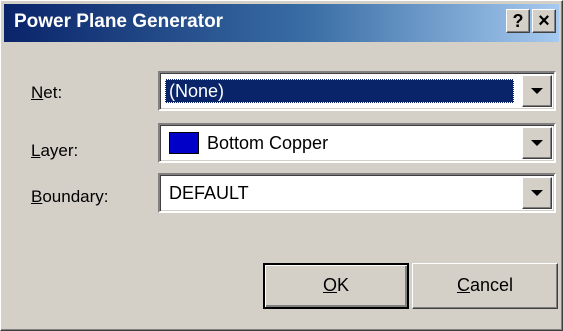 The image size is (563, 331). Describe the element at coordinates (339, 91) in the screenshot. I see `net-select-value: (None)` at that location.